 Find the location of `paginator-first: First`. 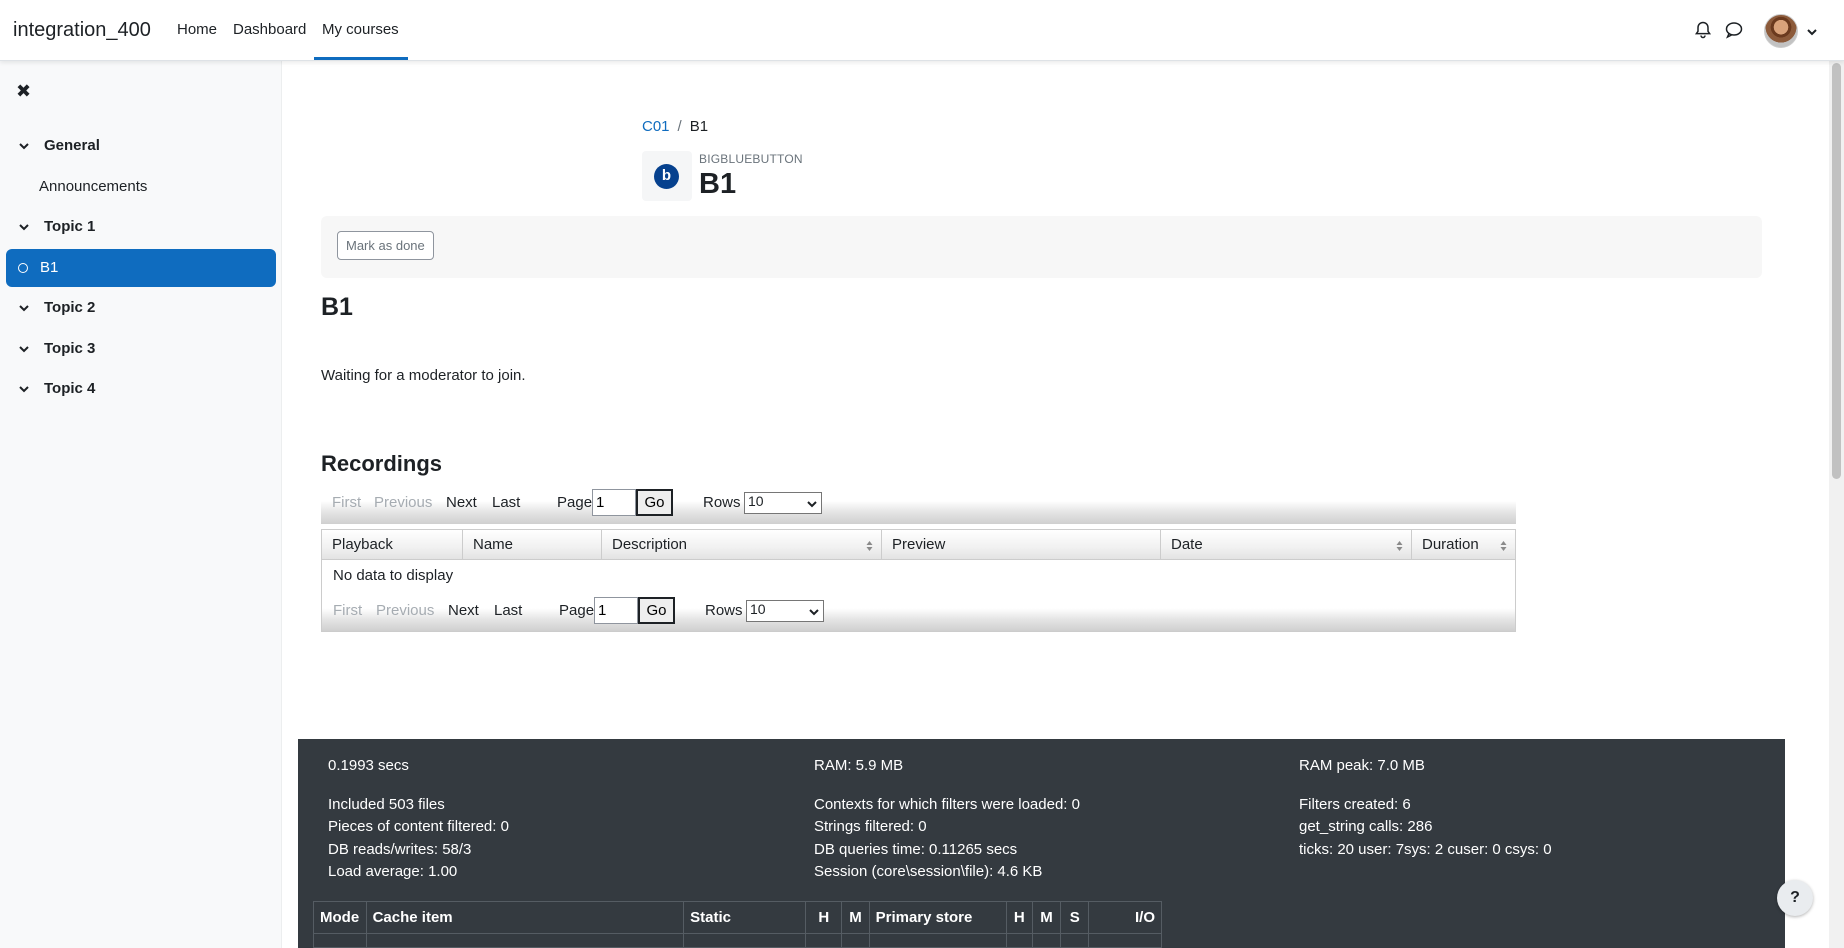

paginator-first: First is located at coordinates (347, 502).